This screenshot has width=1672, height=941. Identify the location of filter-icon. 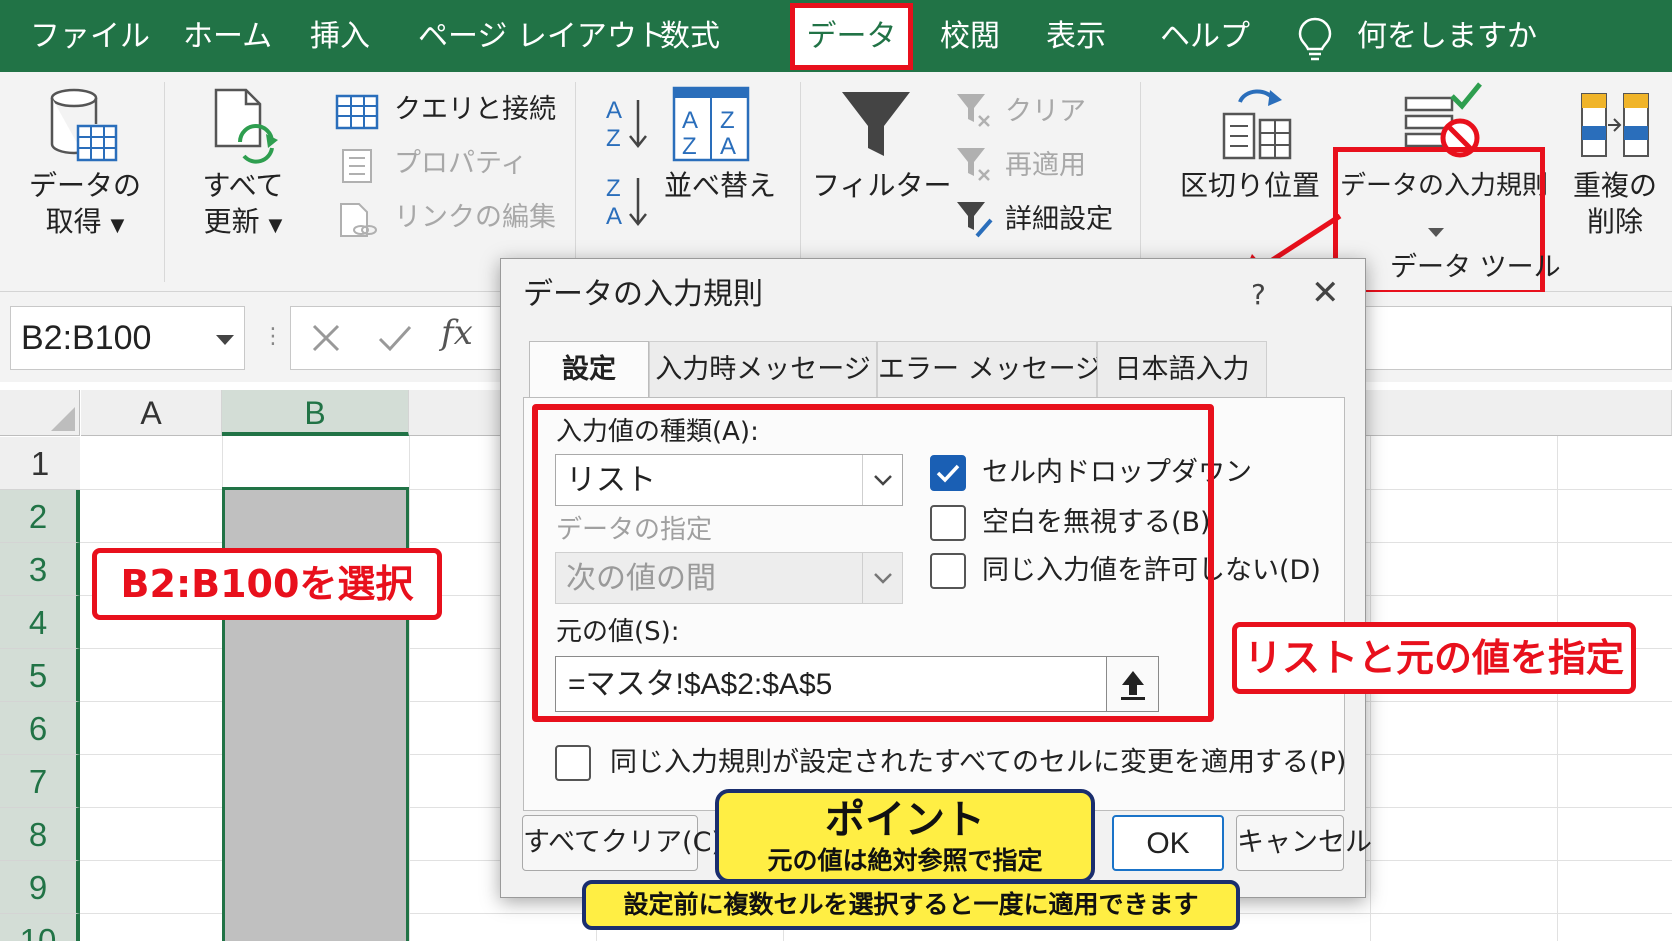
(876, 124).